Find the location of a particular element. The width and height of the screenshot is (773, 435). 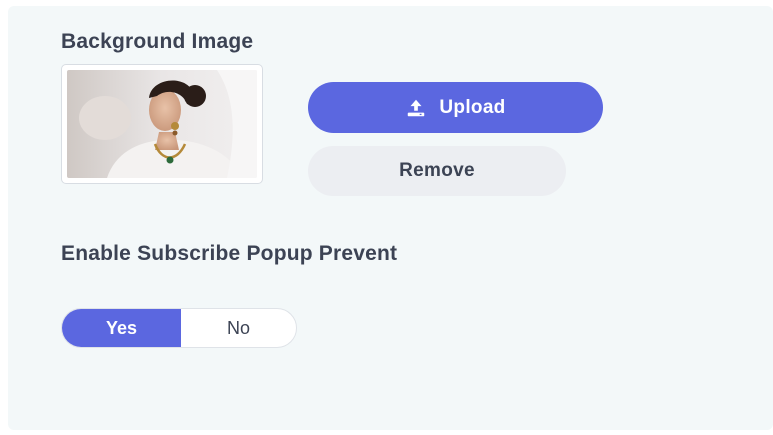

remove-button: Remove is located at coordinates (437, 171).